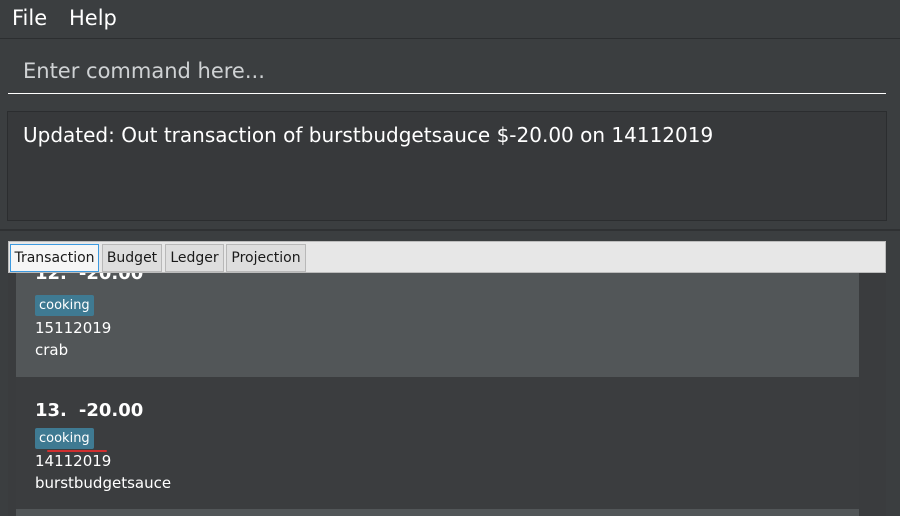 The width and height of the screenshot is (900, 516). Describe the element at coordinates (447, 257) in the screenshot. I see `tab-bar: Transaction Budget Ledger Projection` at that location.